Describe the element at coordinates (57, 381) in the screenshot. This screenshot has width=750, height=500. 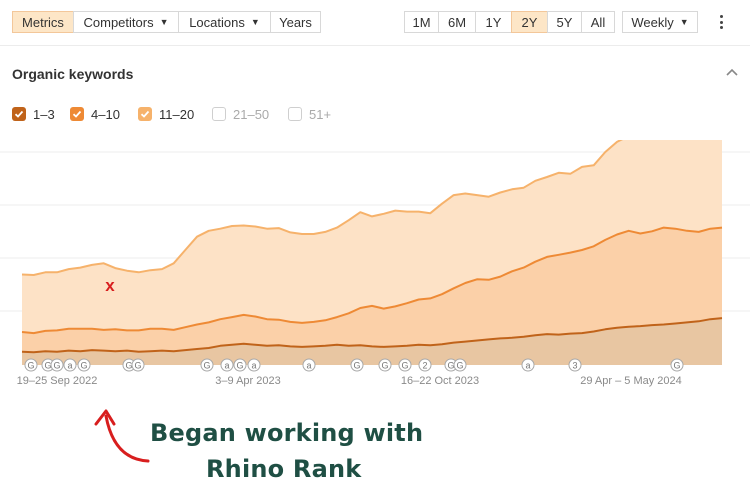
I see `x-tick-label: 19–25 Sep 2022` at that location.